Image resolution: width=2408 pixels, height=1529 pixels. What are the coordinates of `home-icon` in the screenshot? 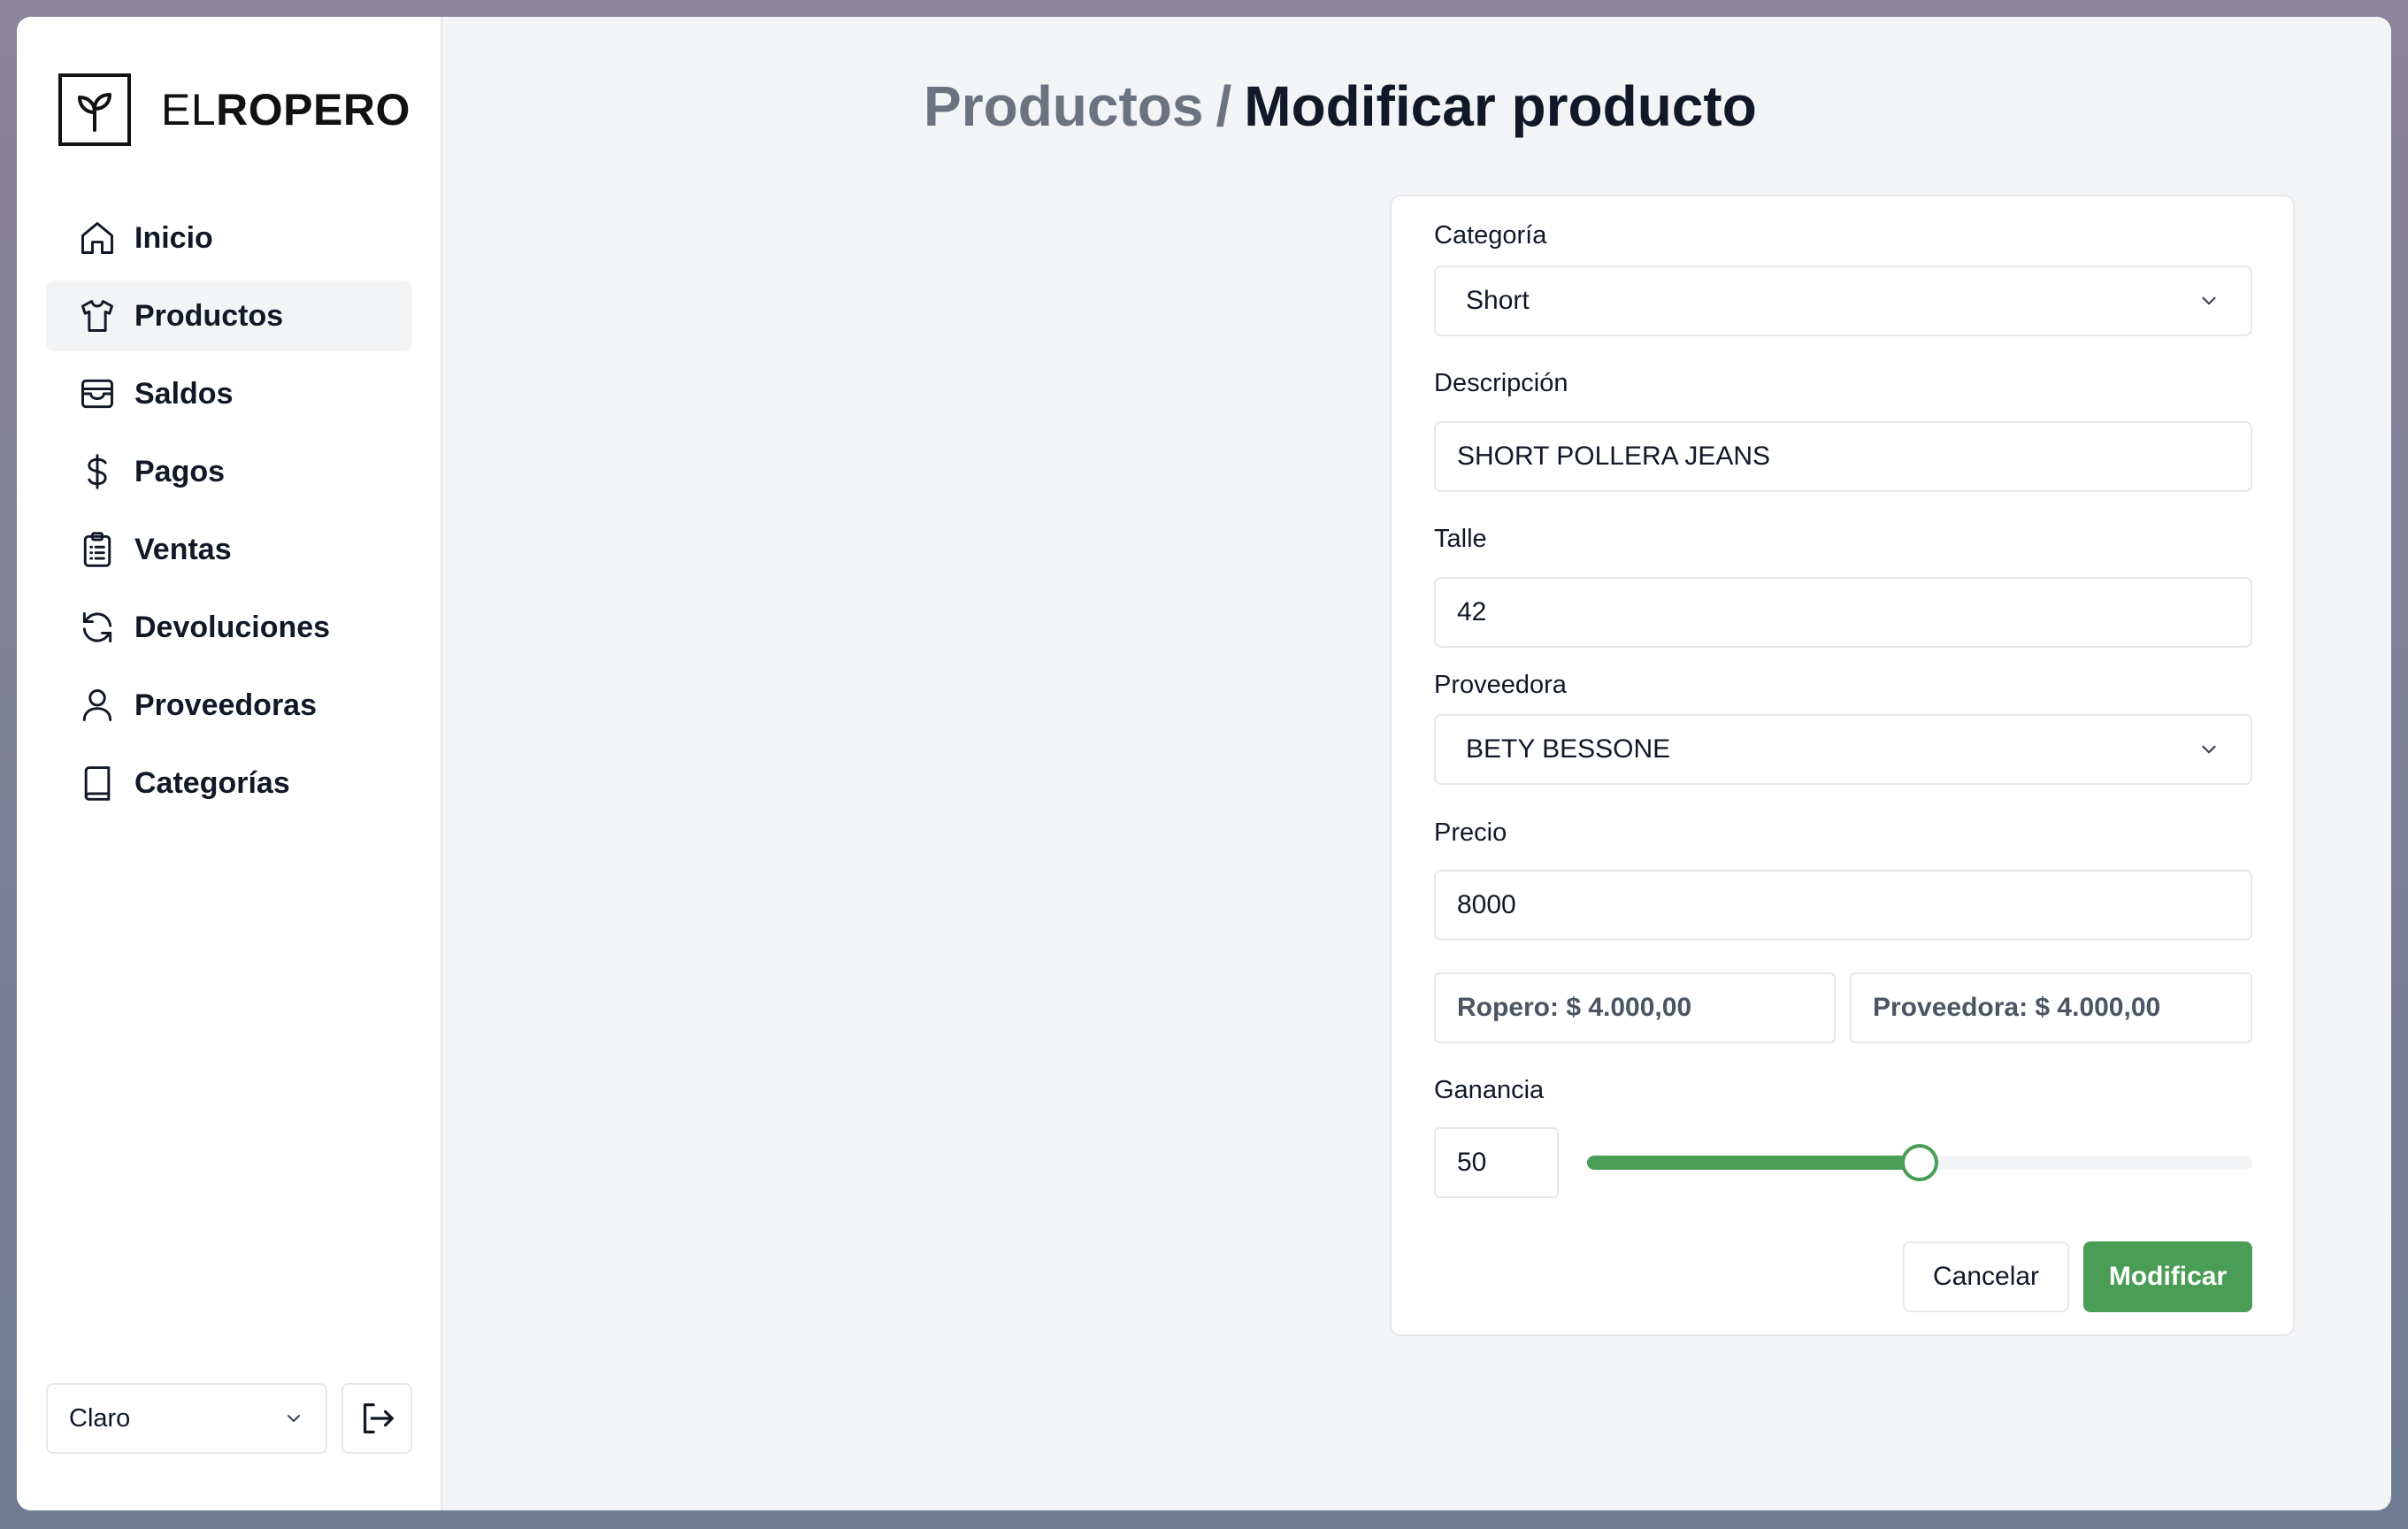 It's located at (97, 238).